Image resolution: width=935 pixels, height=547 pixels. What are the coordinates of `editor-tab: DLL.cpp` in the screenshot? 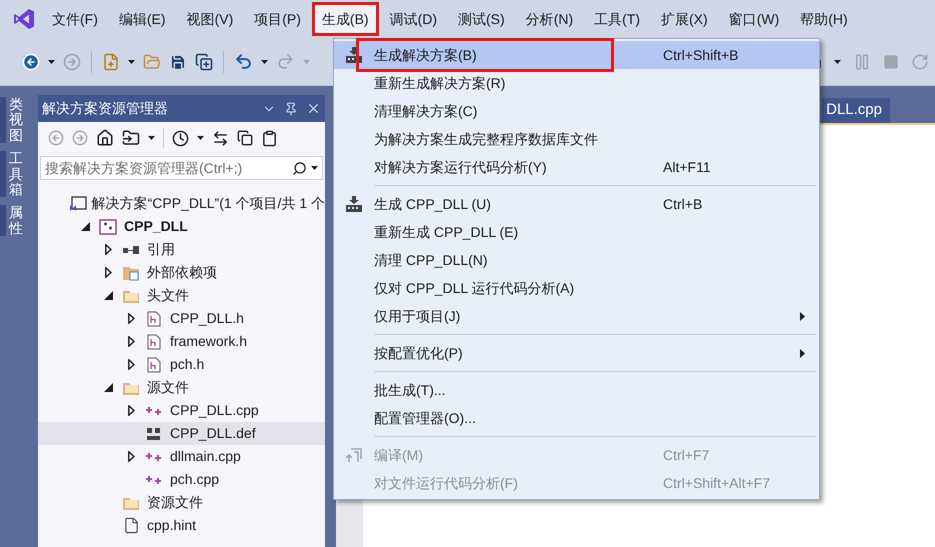 It's located at (856, 110).